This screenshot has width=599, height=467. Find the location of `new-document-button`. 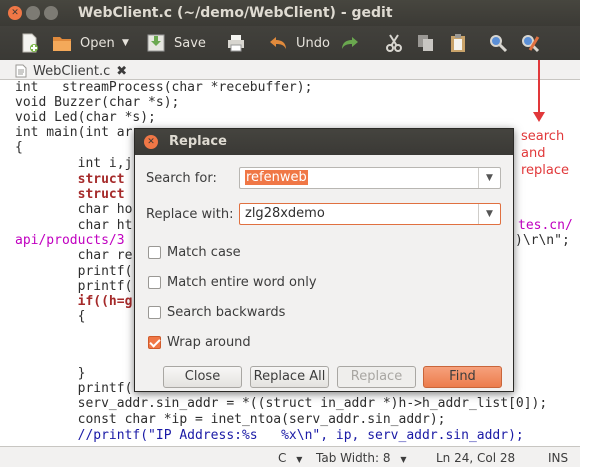

new-document-button is located at coordinates (30, 43).